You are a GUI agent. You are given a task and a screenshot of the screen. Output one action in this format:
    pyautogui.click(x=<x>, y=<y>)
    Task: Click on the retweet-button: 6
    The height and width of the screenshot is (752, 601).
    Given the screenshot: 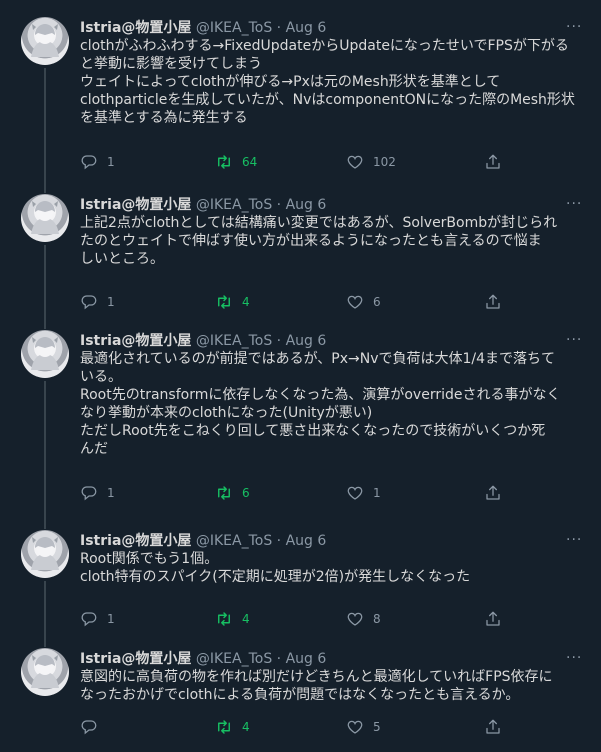 What is the action you would take?
    pyautogui.click(x=232, y=493)
    